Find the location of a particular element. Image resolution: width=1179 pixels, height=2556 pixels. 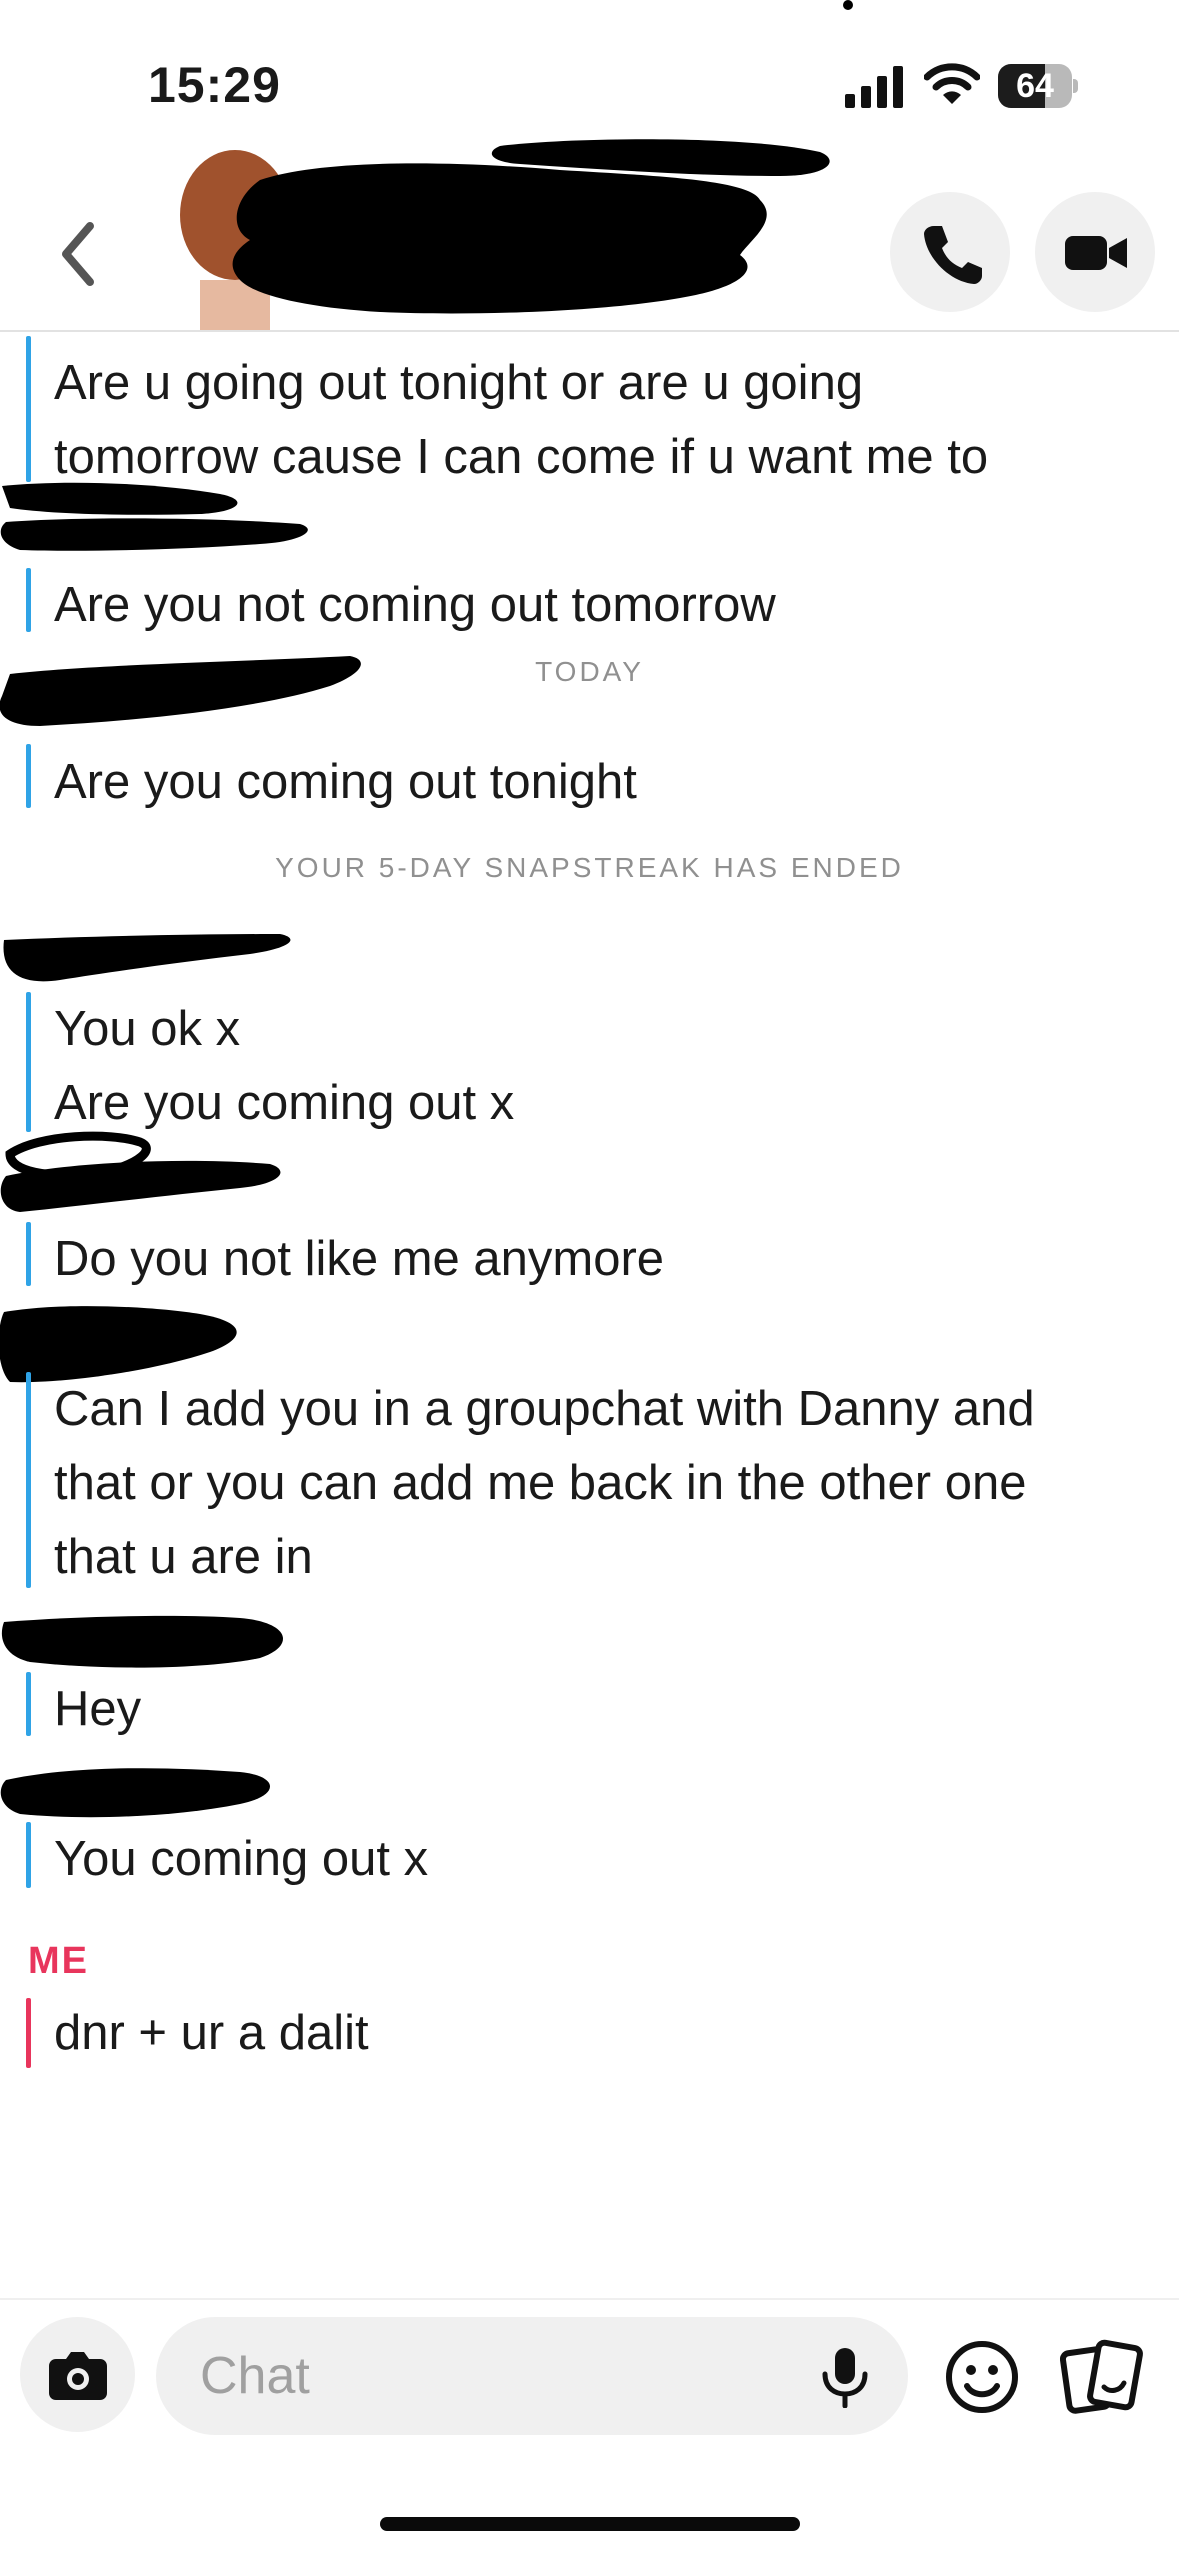

battery-indicator: 64 is located at coordinates (1038, 86).